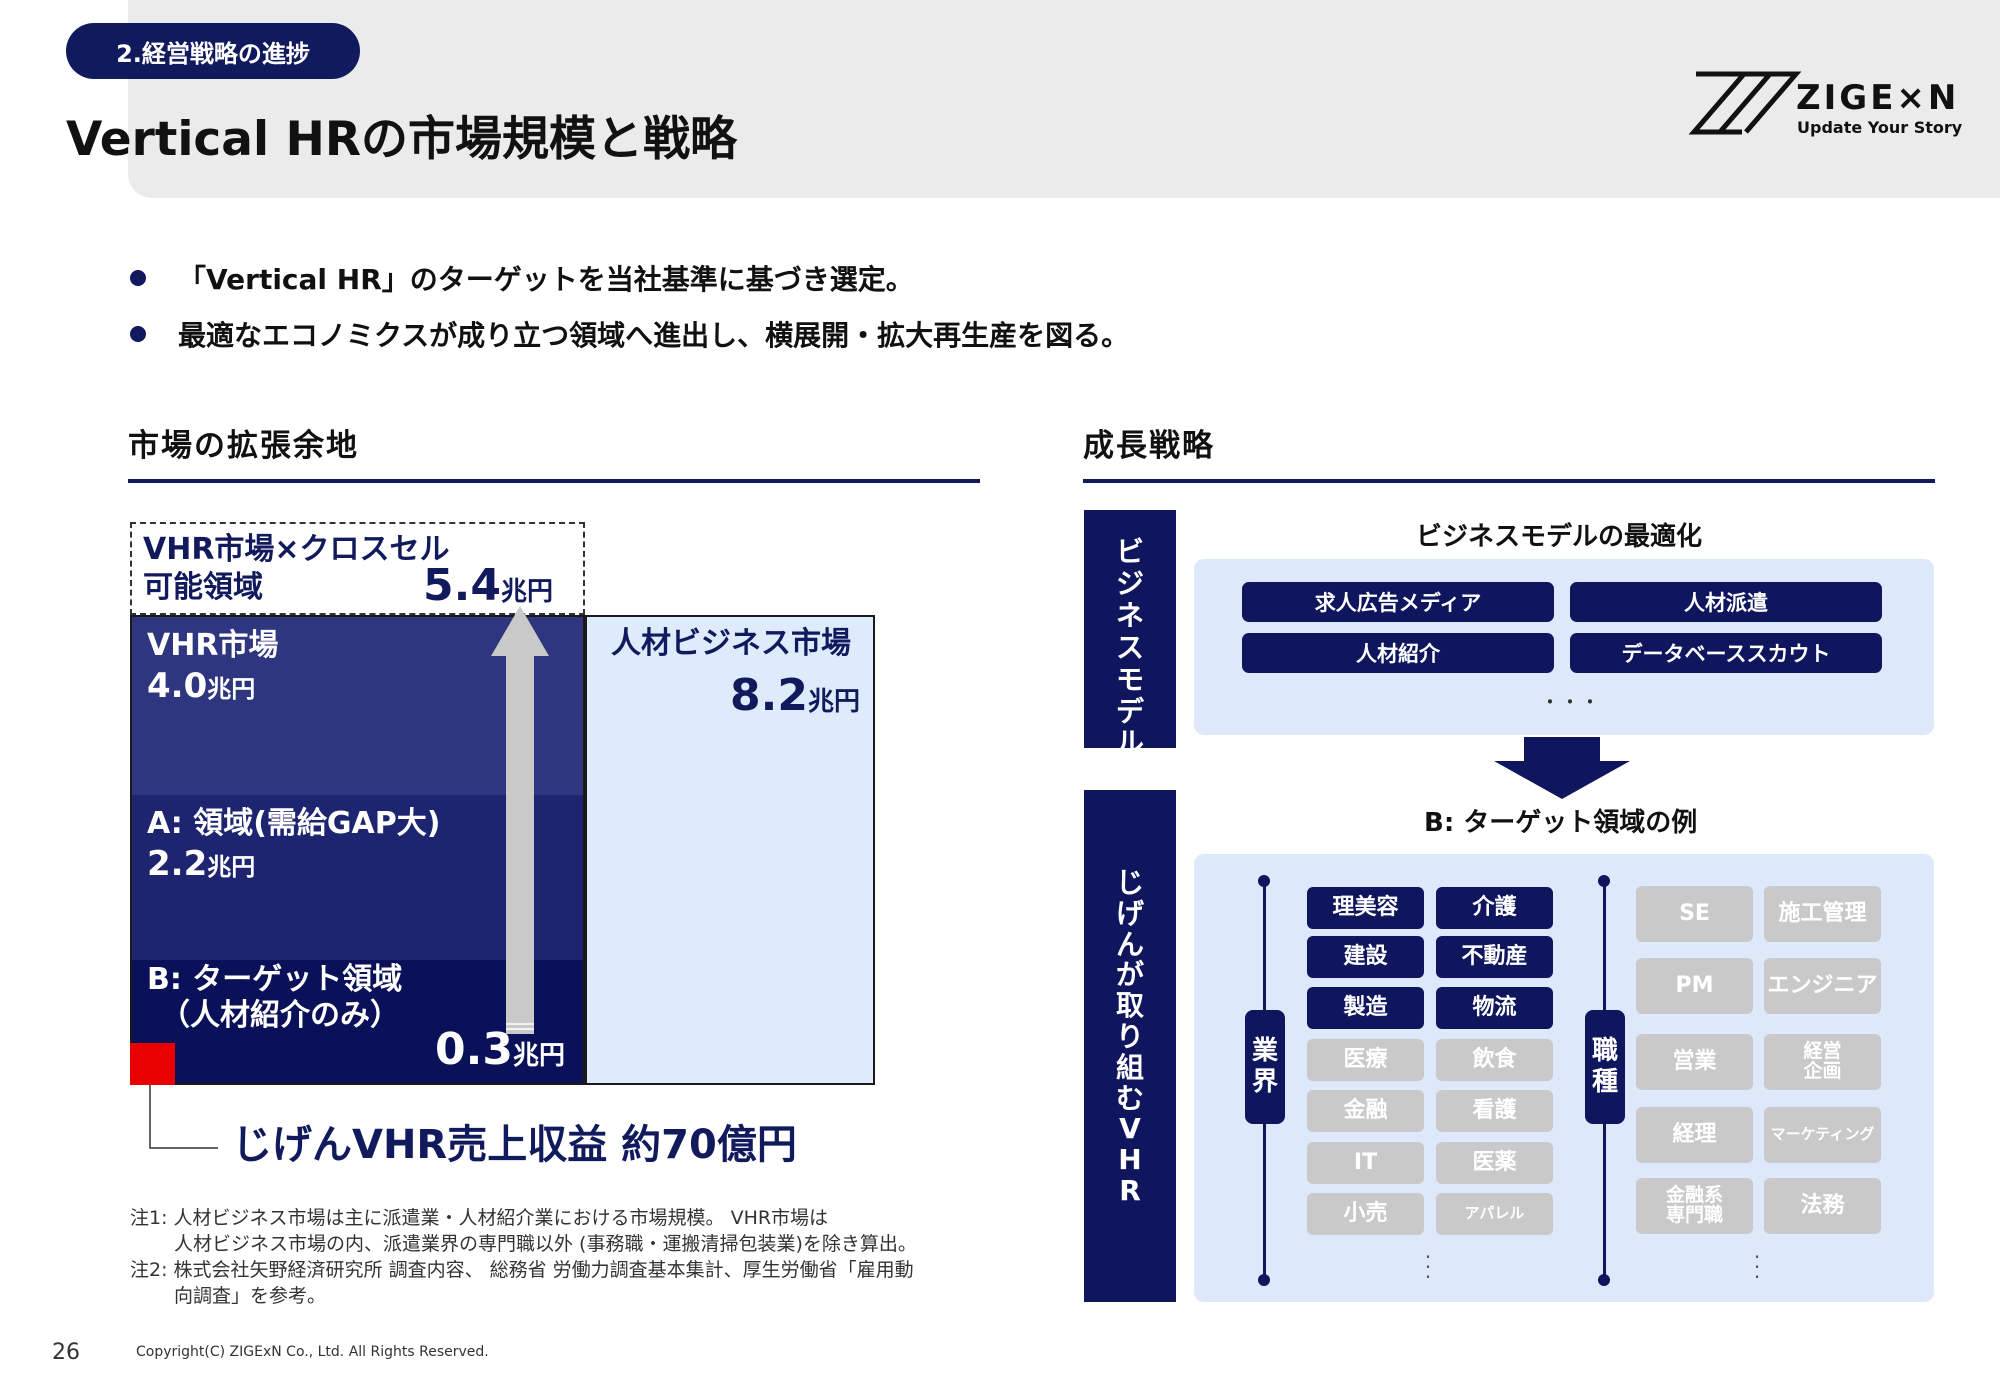 The width and height of the screenshot is (2000, 1385). What do you see at coordinates (1129, 647) in the screenshot?
I see `vertical-char: ス` at bounding box center [1129, 647].